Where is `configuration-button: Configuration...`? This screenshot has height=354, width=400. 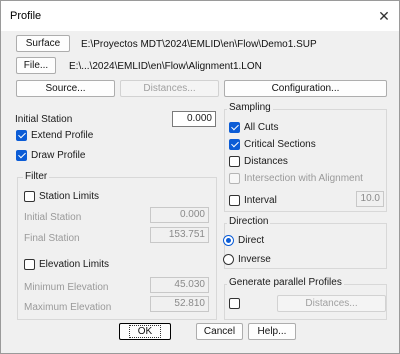 configuration-button: Configuration... is located at coordinates (305, 88).